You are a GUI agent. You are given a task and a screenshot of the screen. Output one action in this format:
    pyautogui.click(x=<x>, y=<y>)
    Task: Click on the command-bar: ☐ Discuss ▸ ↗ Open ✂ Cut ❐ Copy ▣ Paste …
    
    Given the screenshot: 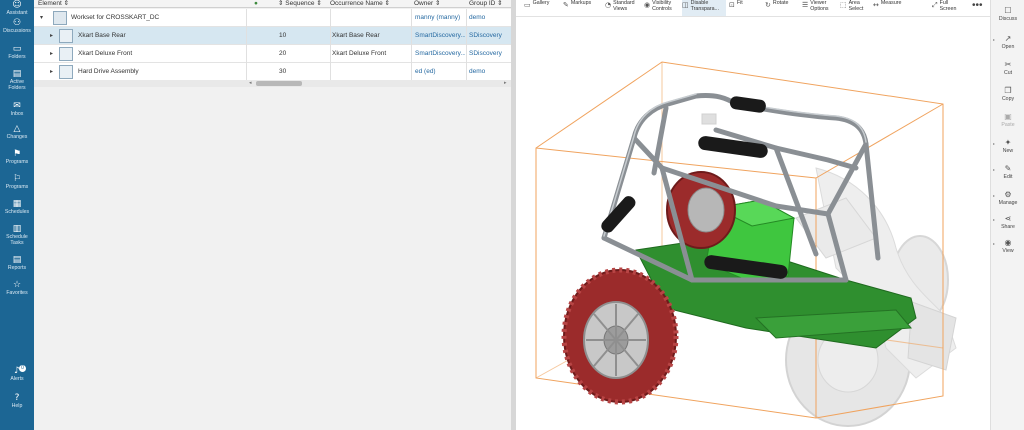 What is the action you would take?
    pyautogui.click(x=1007, y=215)
    